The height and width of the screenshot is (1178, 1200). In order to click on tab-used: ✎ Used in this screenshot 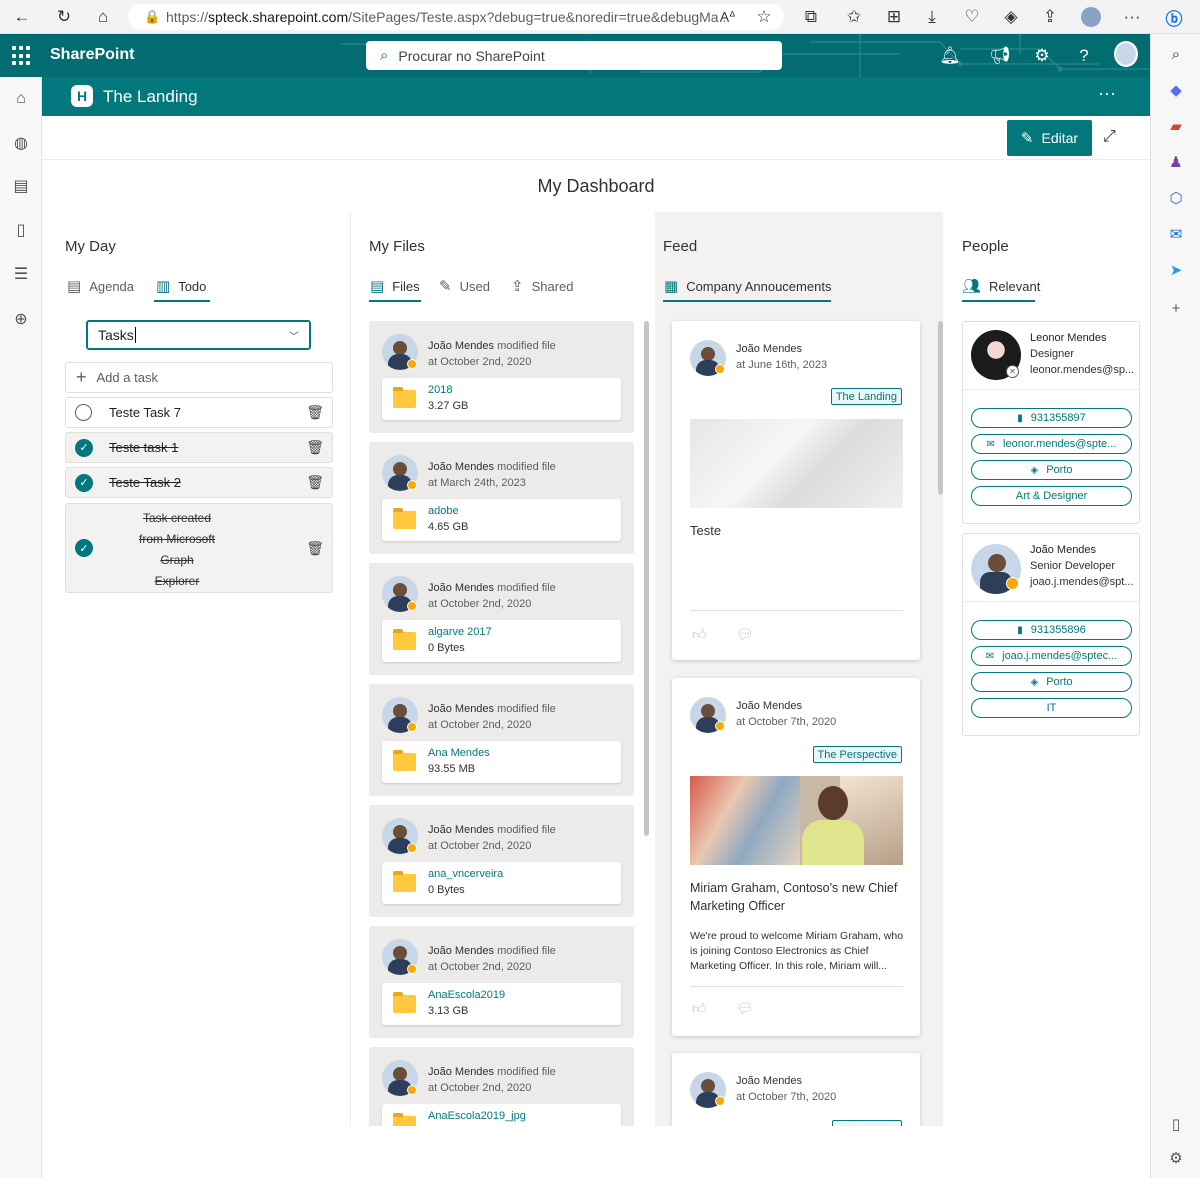, I will do `click(464, 286)`.